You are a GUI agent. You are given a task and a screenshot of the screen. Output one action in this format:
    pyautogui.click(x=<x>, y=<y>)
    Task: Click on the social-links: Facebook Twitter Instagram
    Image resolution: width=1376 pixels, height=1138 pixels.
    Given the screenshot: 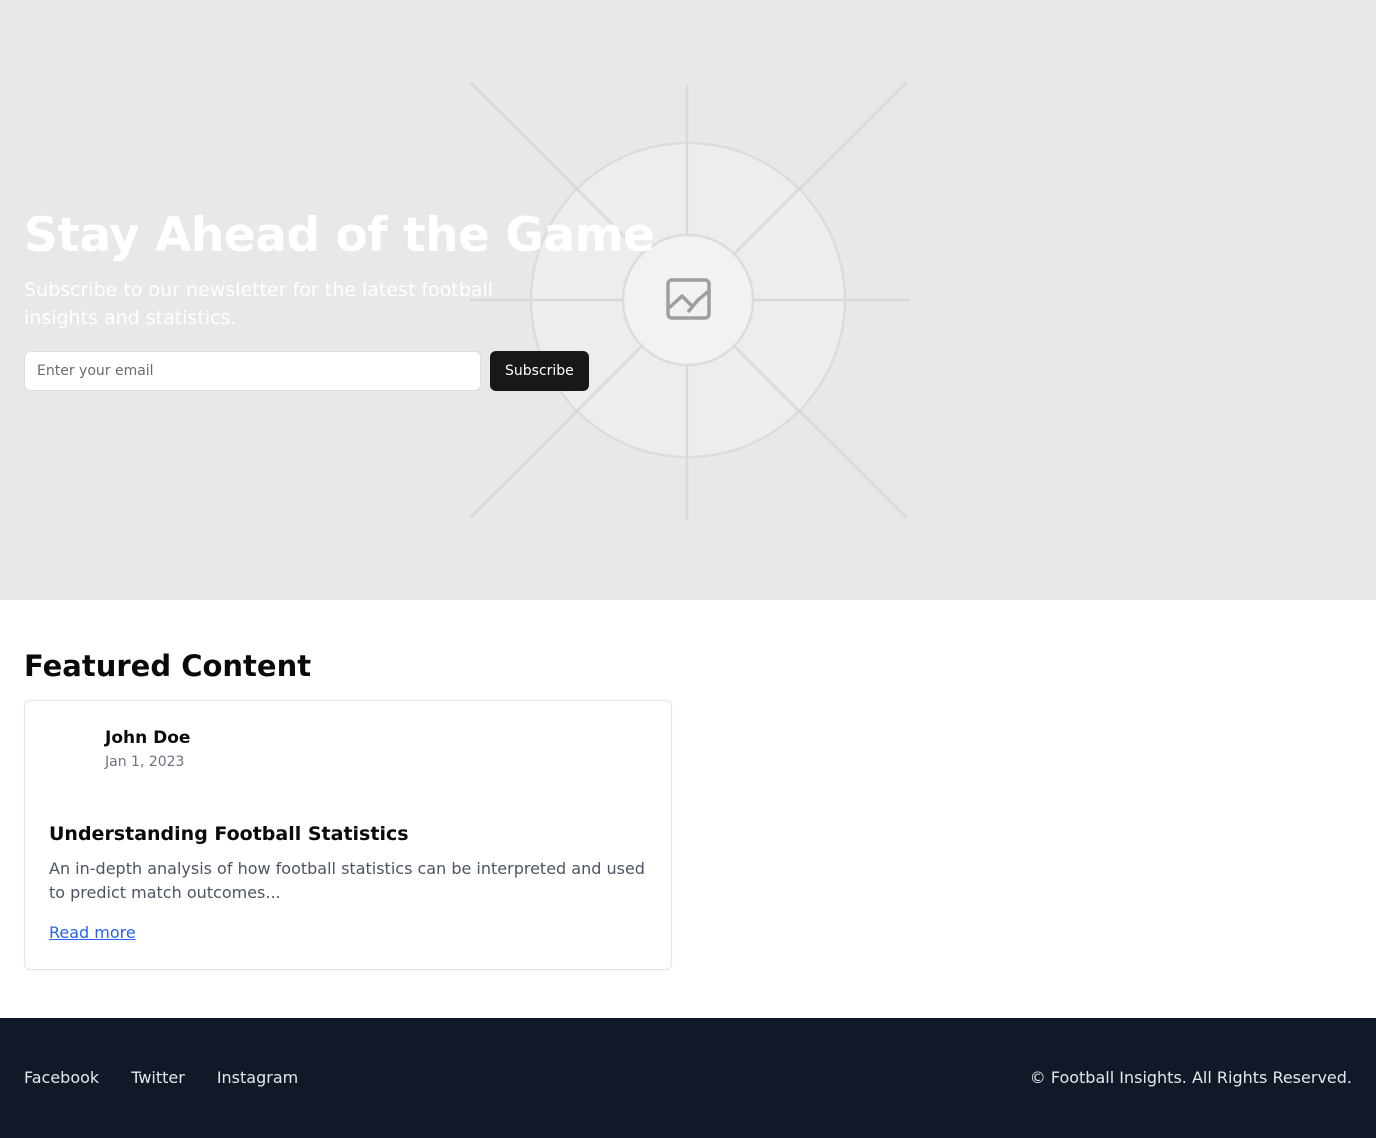 What is the action you would take?
    pyautogui.click(x=161, y=1077)
    